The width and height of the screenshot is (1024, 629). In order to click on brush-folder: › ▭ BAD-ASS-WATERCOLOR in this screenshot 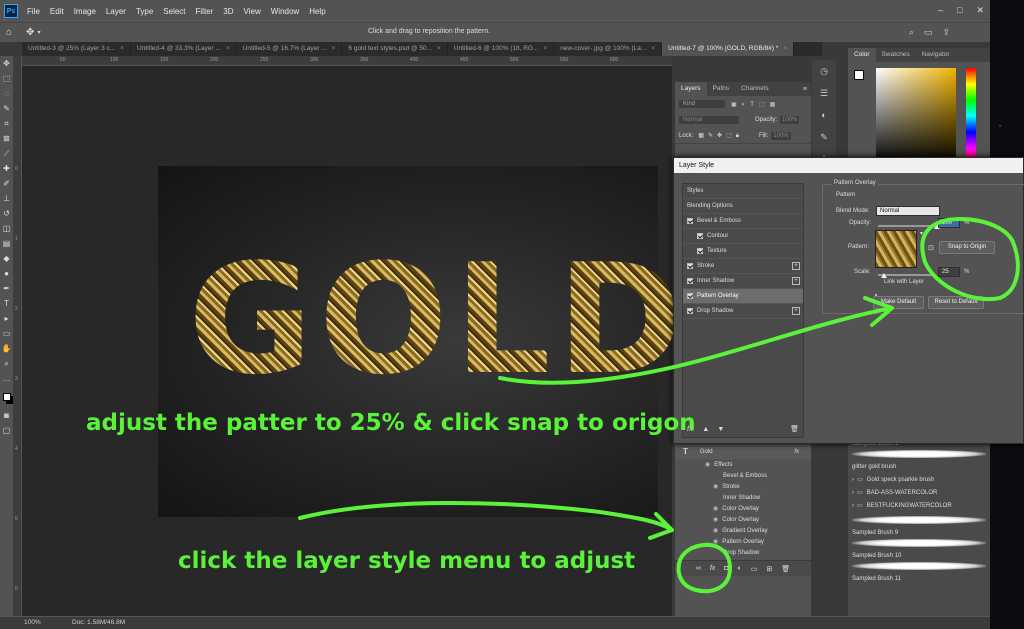, I will do `click(919, 492)`.